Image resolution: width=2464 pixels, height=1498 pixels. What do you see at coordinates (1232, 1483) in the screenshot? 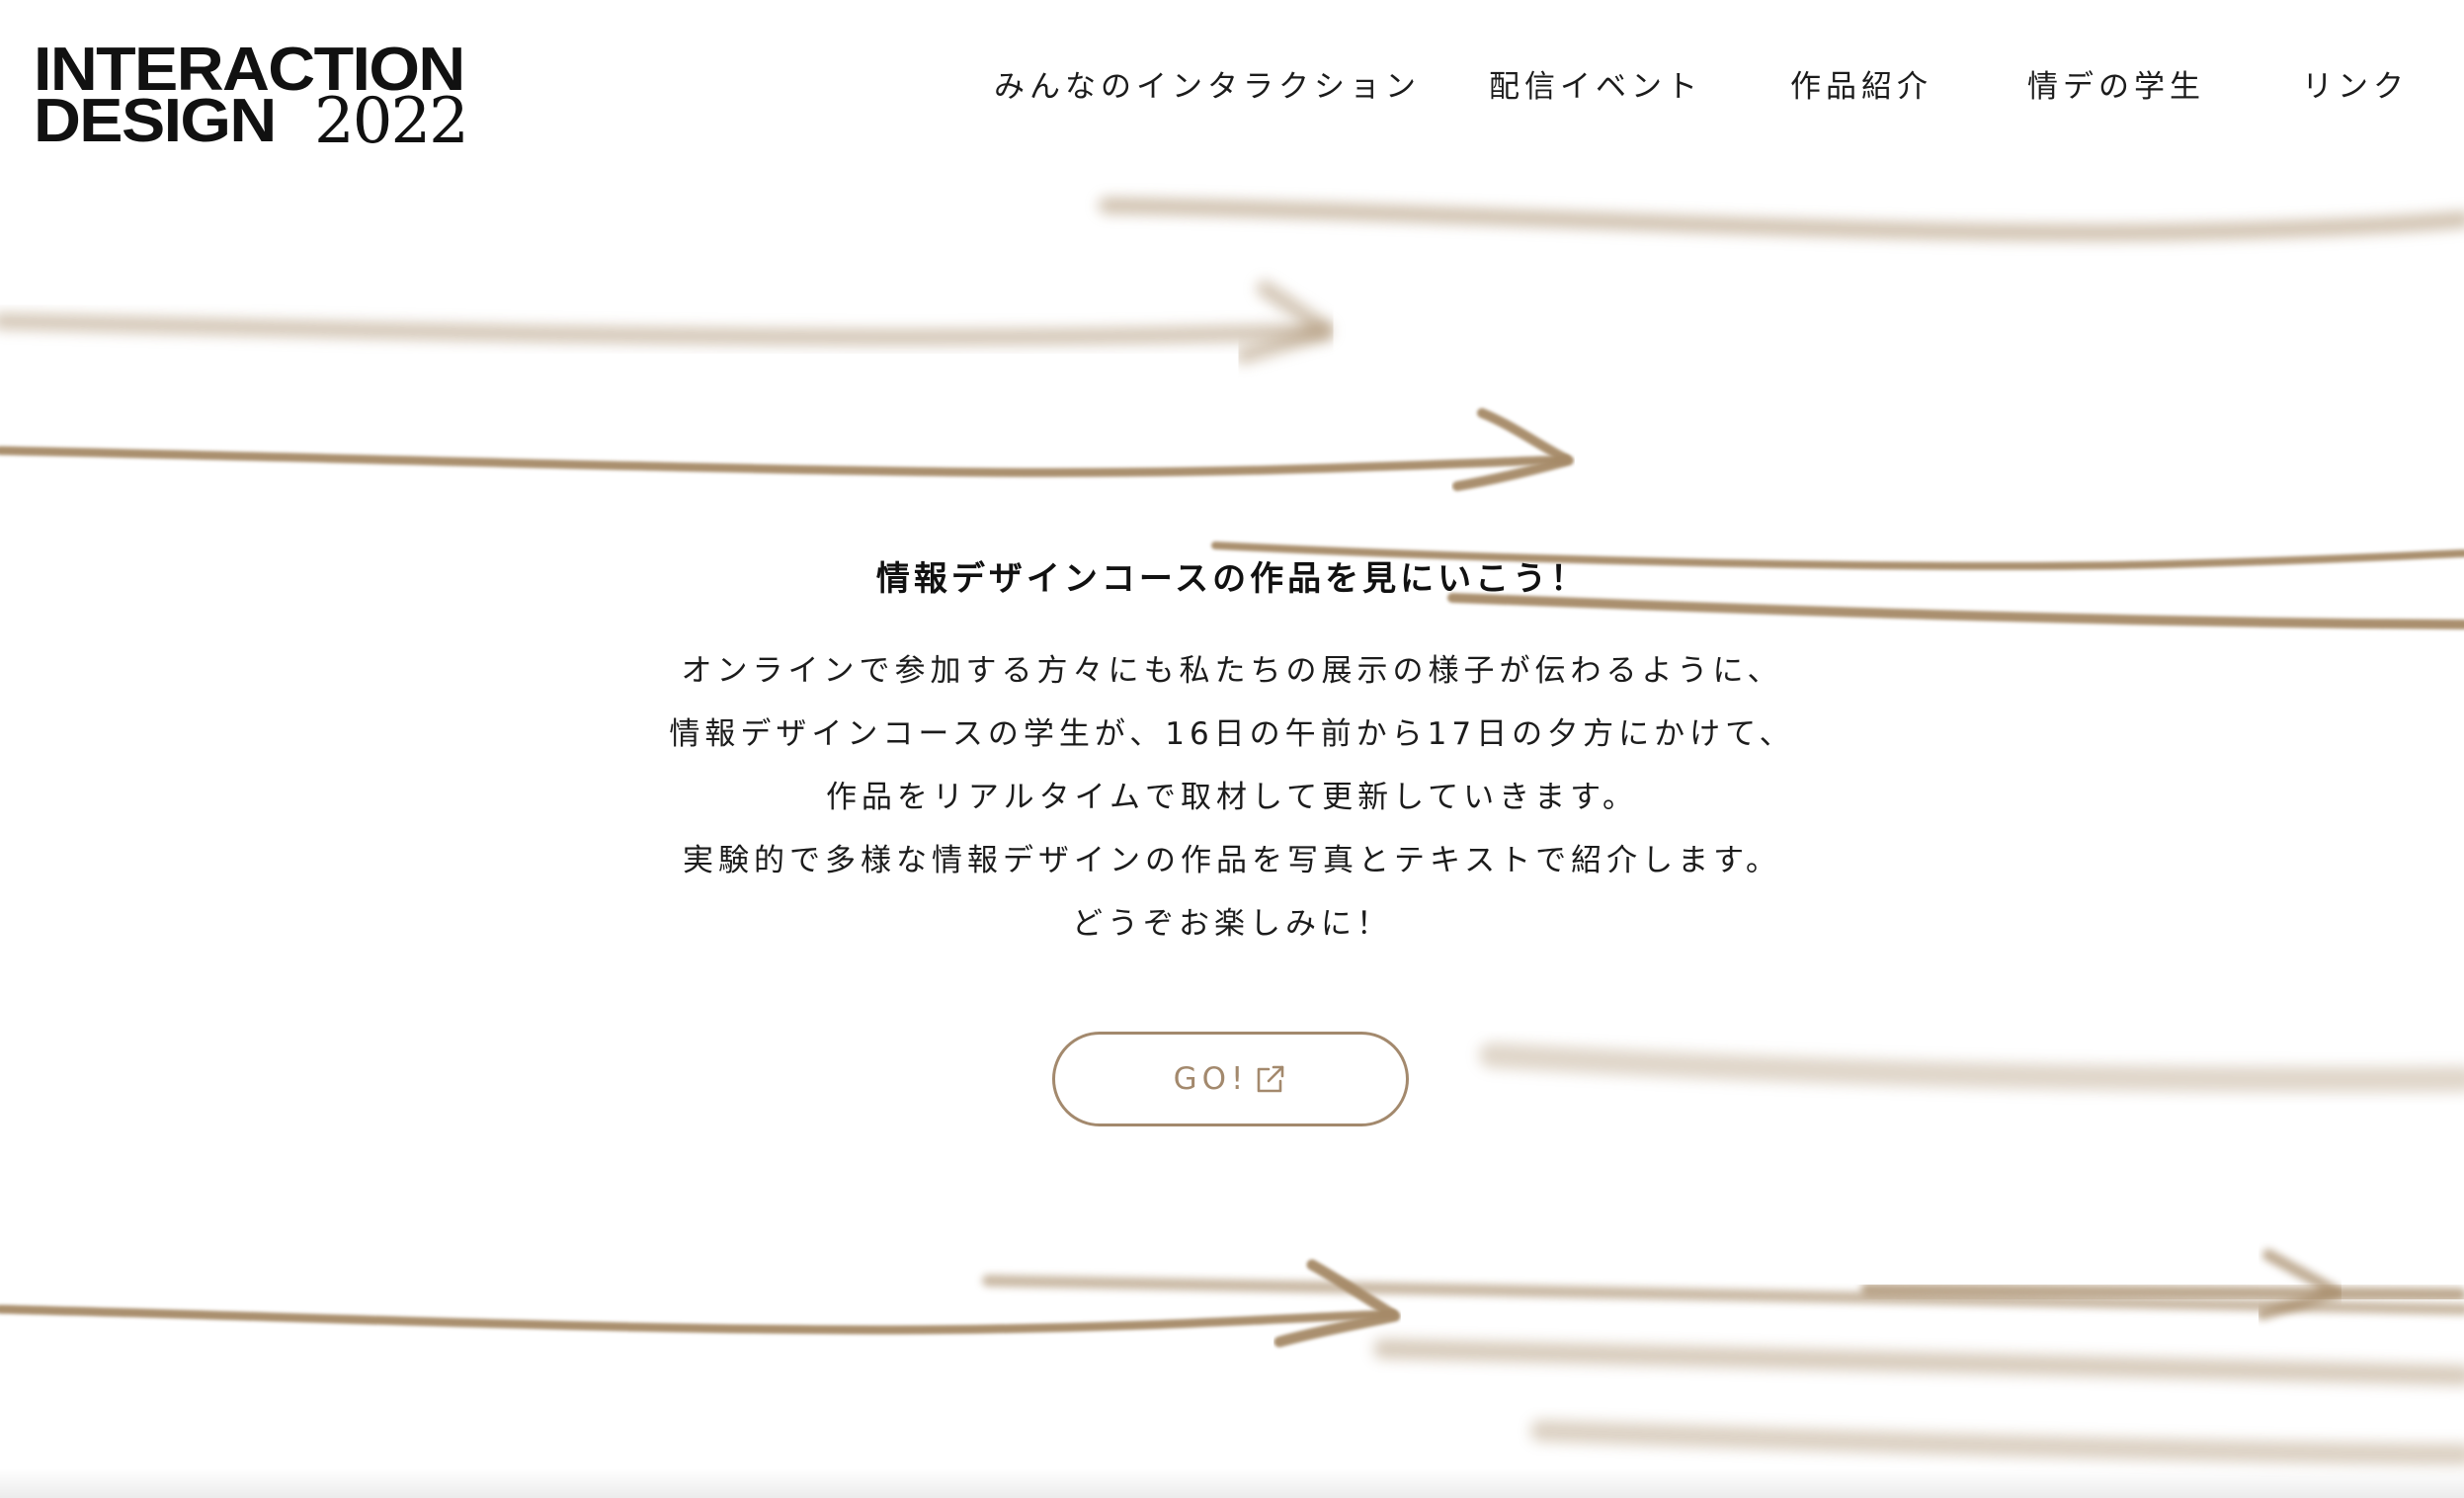
I see `bottom-shadow` at bounding box center [1232, 1483].